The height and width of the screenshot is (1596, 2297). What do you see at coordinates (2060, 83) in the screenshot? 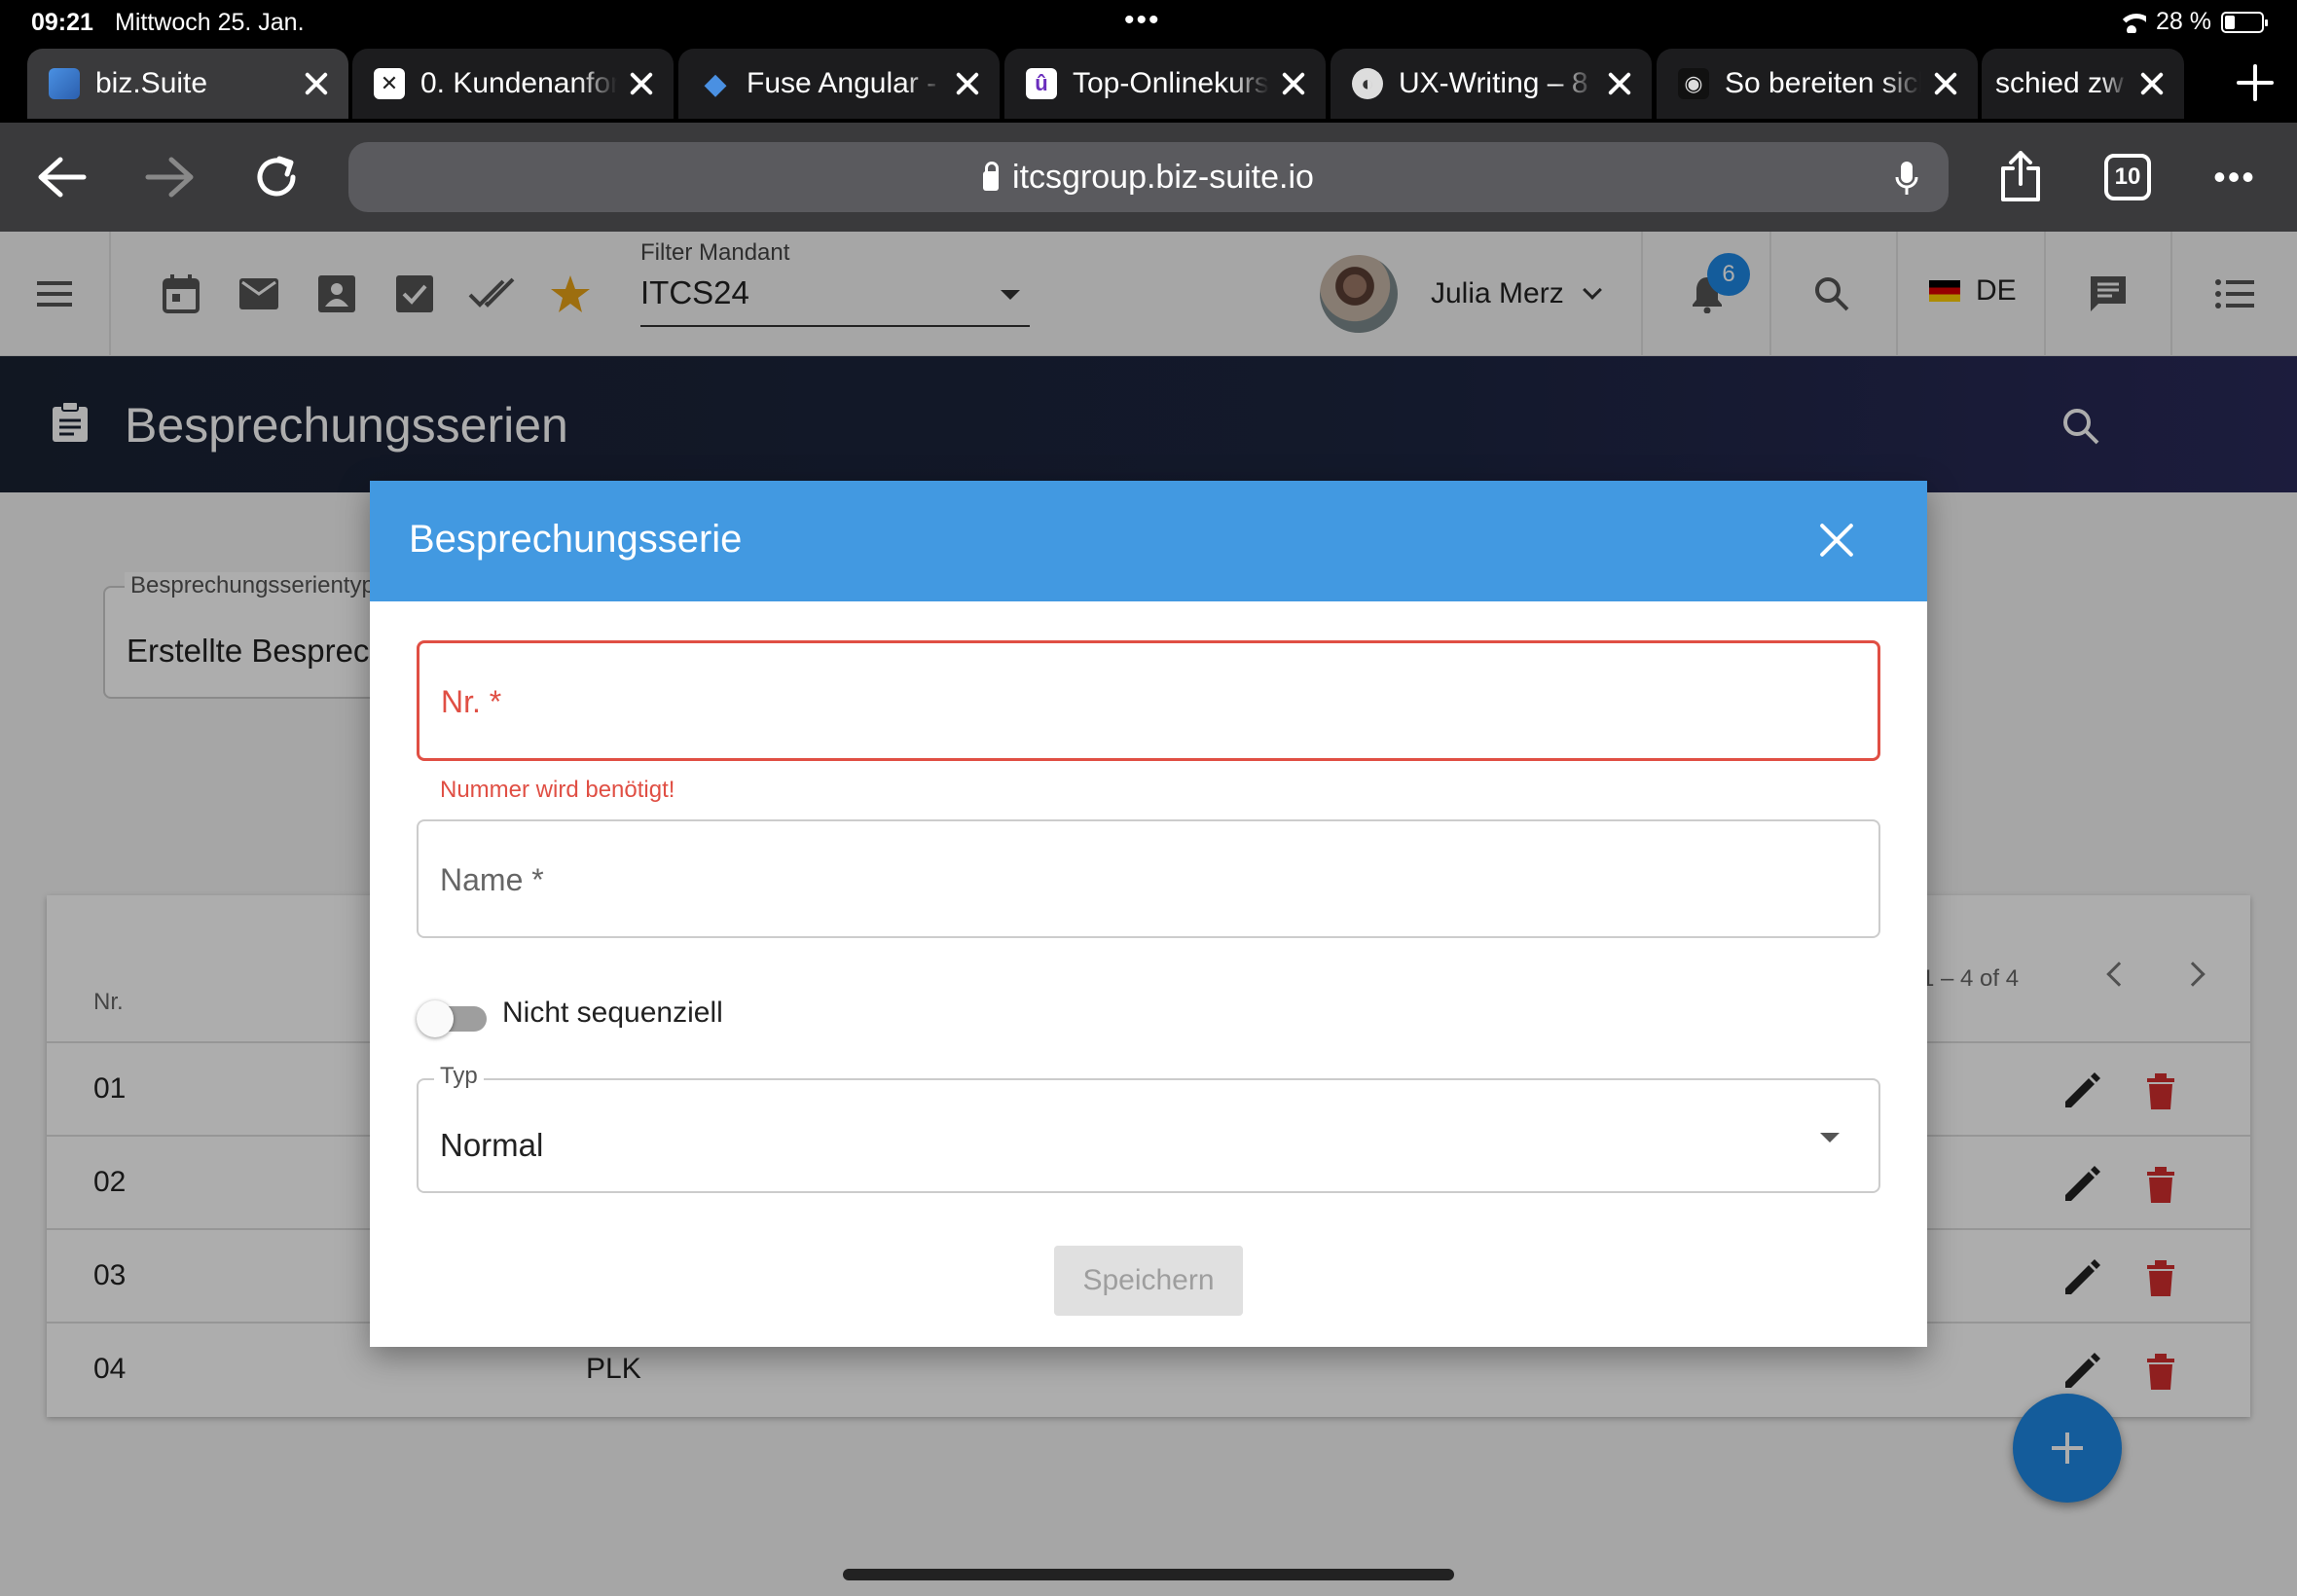
I see `tab-title: schied zw` at bounding box center [2060, 83].